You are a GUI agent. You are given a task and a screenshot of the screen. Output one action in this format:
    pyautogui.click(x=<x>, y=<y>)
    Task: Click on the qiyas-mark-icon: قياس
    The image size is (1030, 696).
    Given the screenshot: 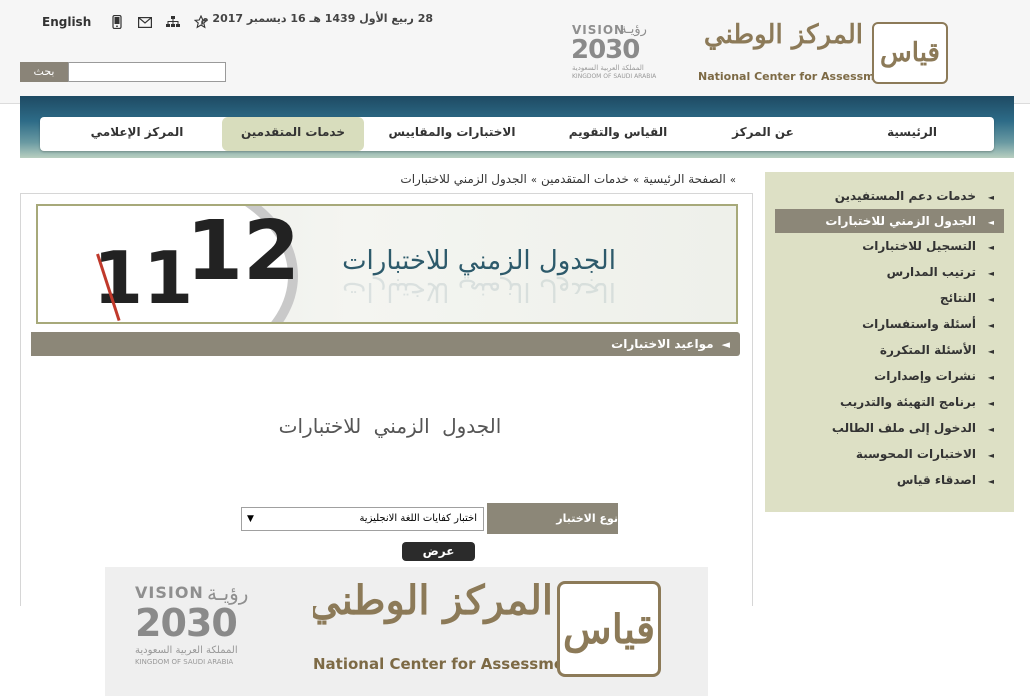 What is the action you would take?
    pyautogui.click(x=910, y=53)
    